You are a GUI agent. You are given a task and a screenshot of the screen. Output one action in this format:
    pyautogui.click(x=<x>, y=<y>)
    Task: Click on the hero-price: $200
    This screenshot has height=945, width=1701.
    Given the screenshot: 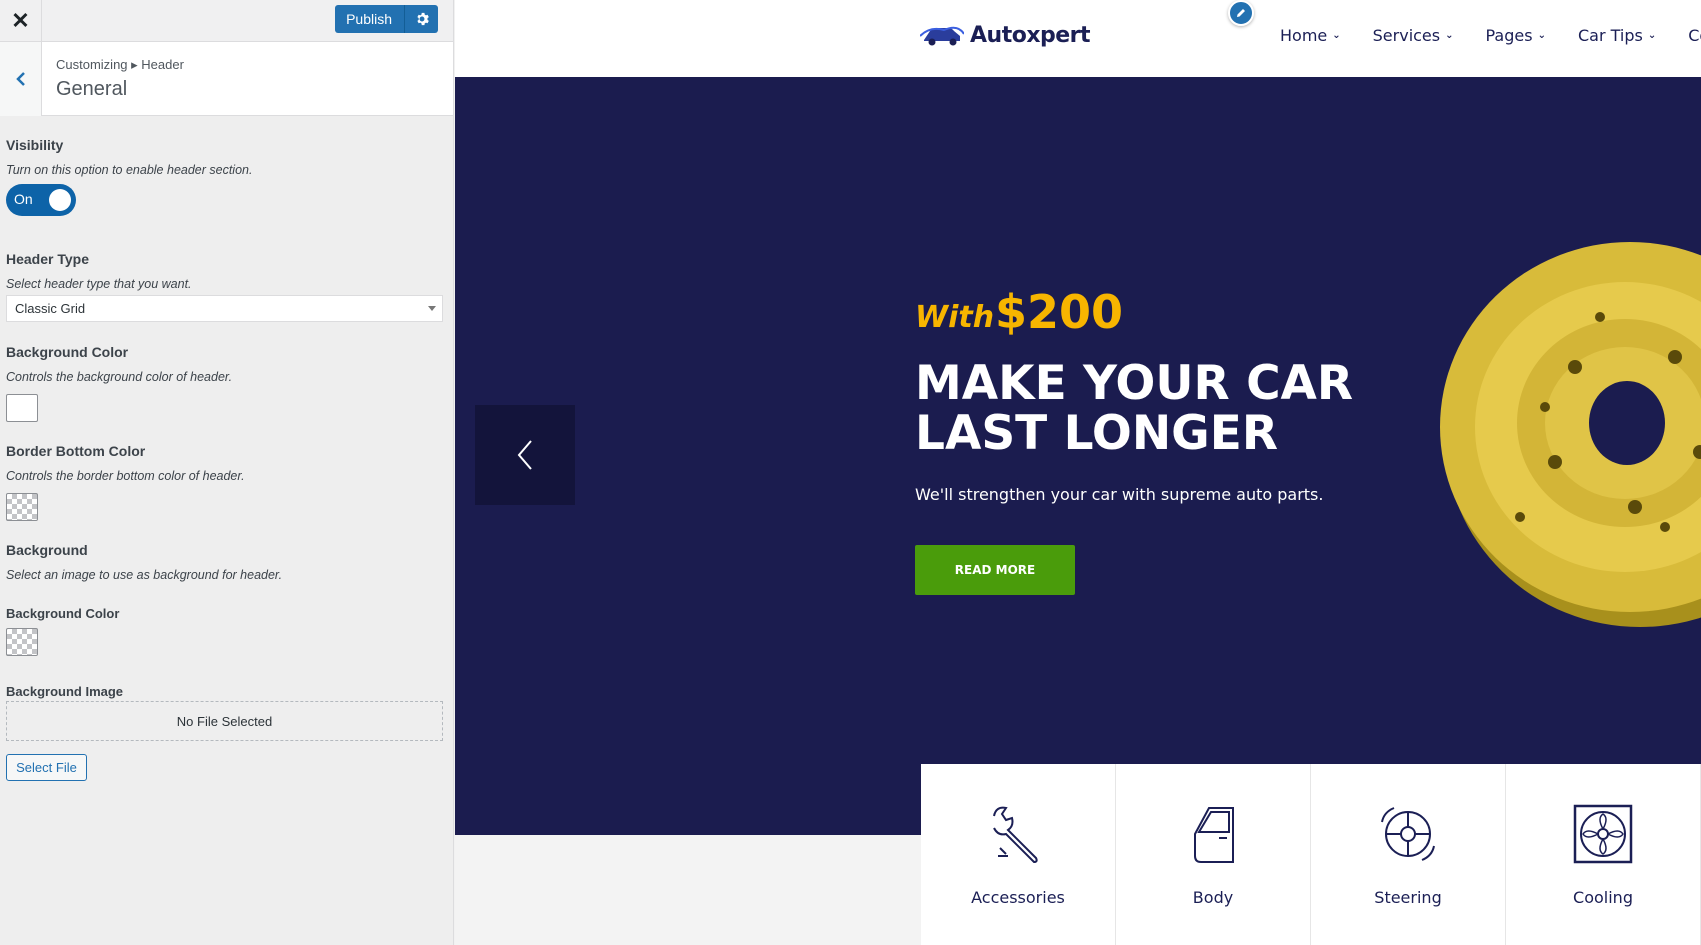 What is the action you would take?
    pyautogui.click(x=1059, y=312)
    